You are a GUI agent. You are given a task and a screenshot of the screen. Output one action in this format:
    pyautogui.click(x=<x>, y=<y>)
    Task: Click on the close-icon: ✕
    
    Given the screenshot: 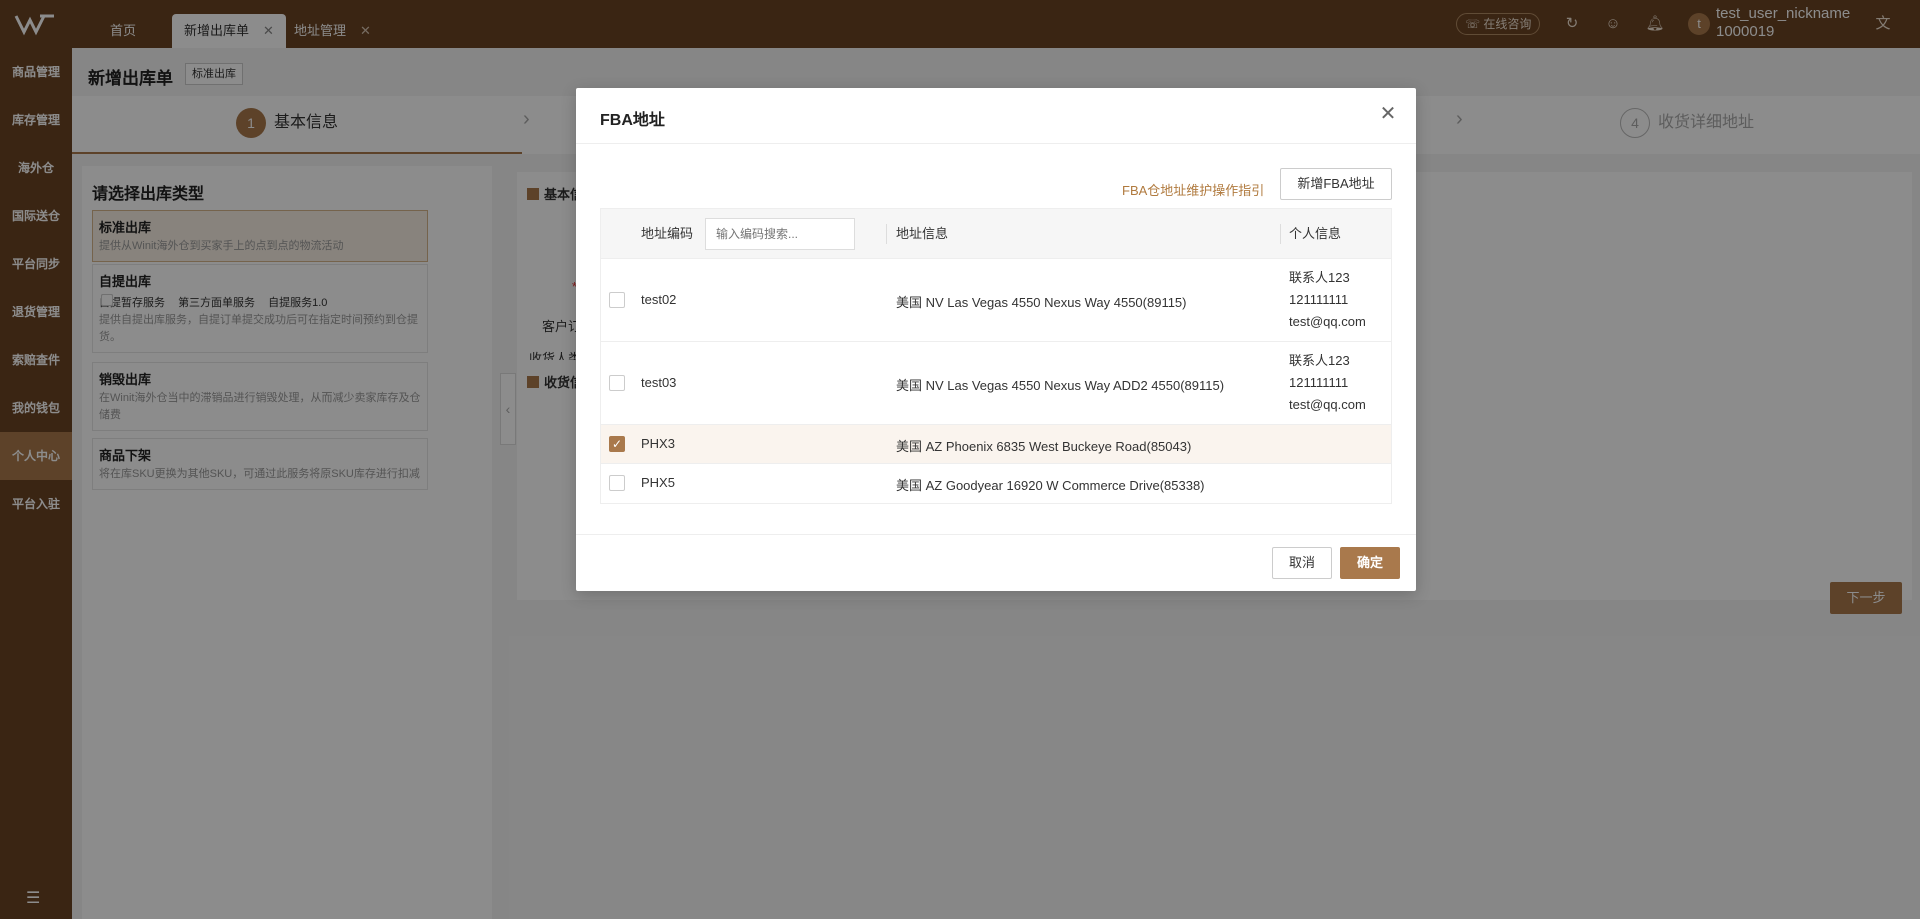 What is the action you would take?
    pyautogui.click(x=1388, y=114)
    